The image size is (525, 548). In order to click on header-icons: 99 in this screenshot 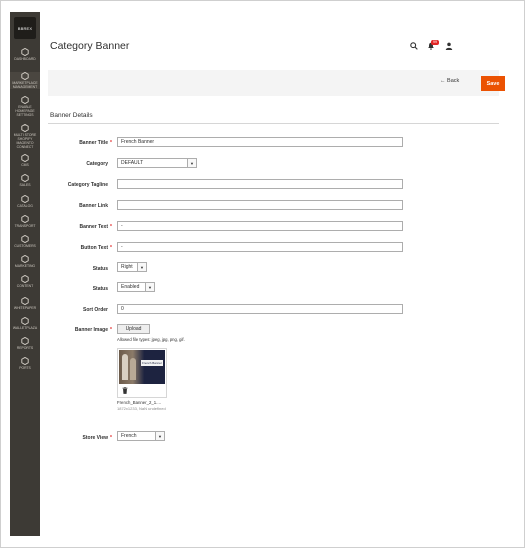, I will do `click(450, 46)`.